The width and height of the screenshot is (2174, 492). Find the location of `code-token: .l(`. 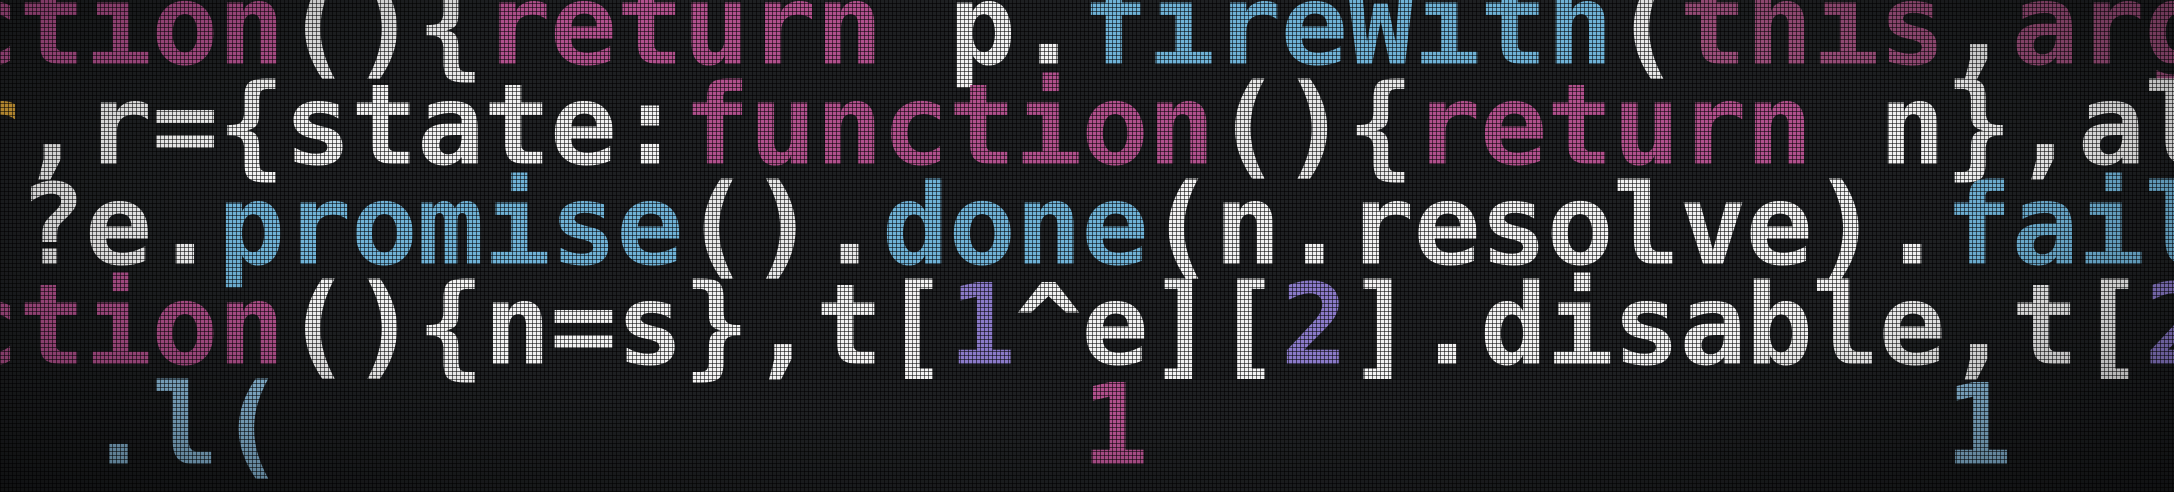

code-token: .l( is located at coordinates (184, 426).